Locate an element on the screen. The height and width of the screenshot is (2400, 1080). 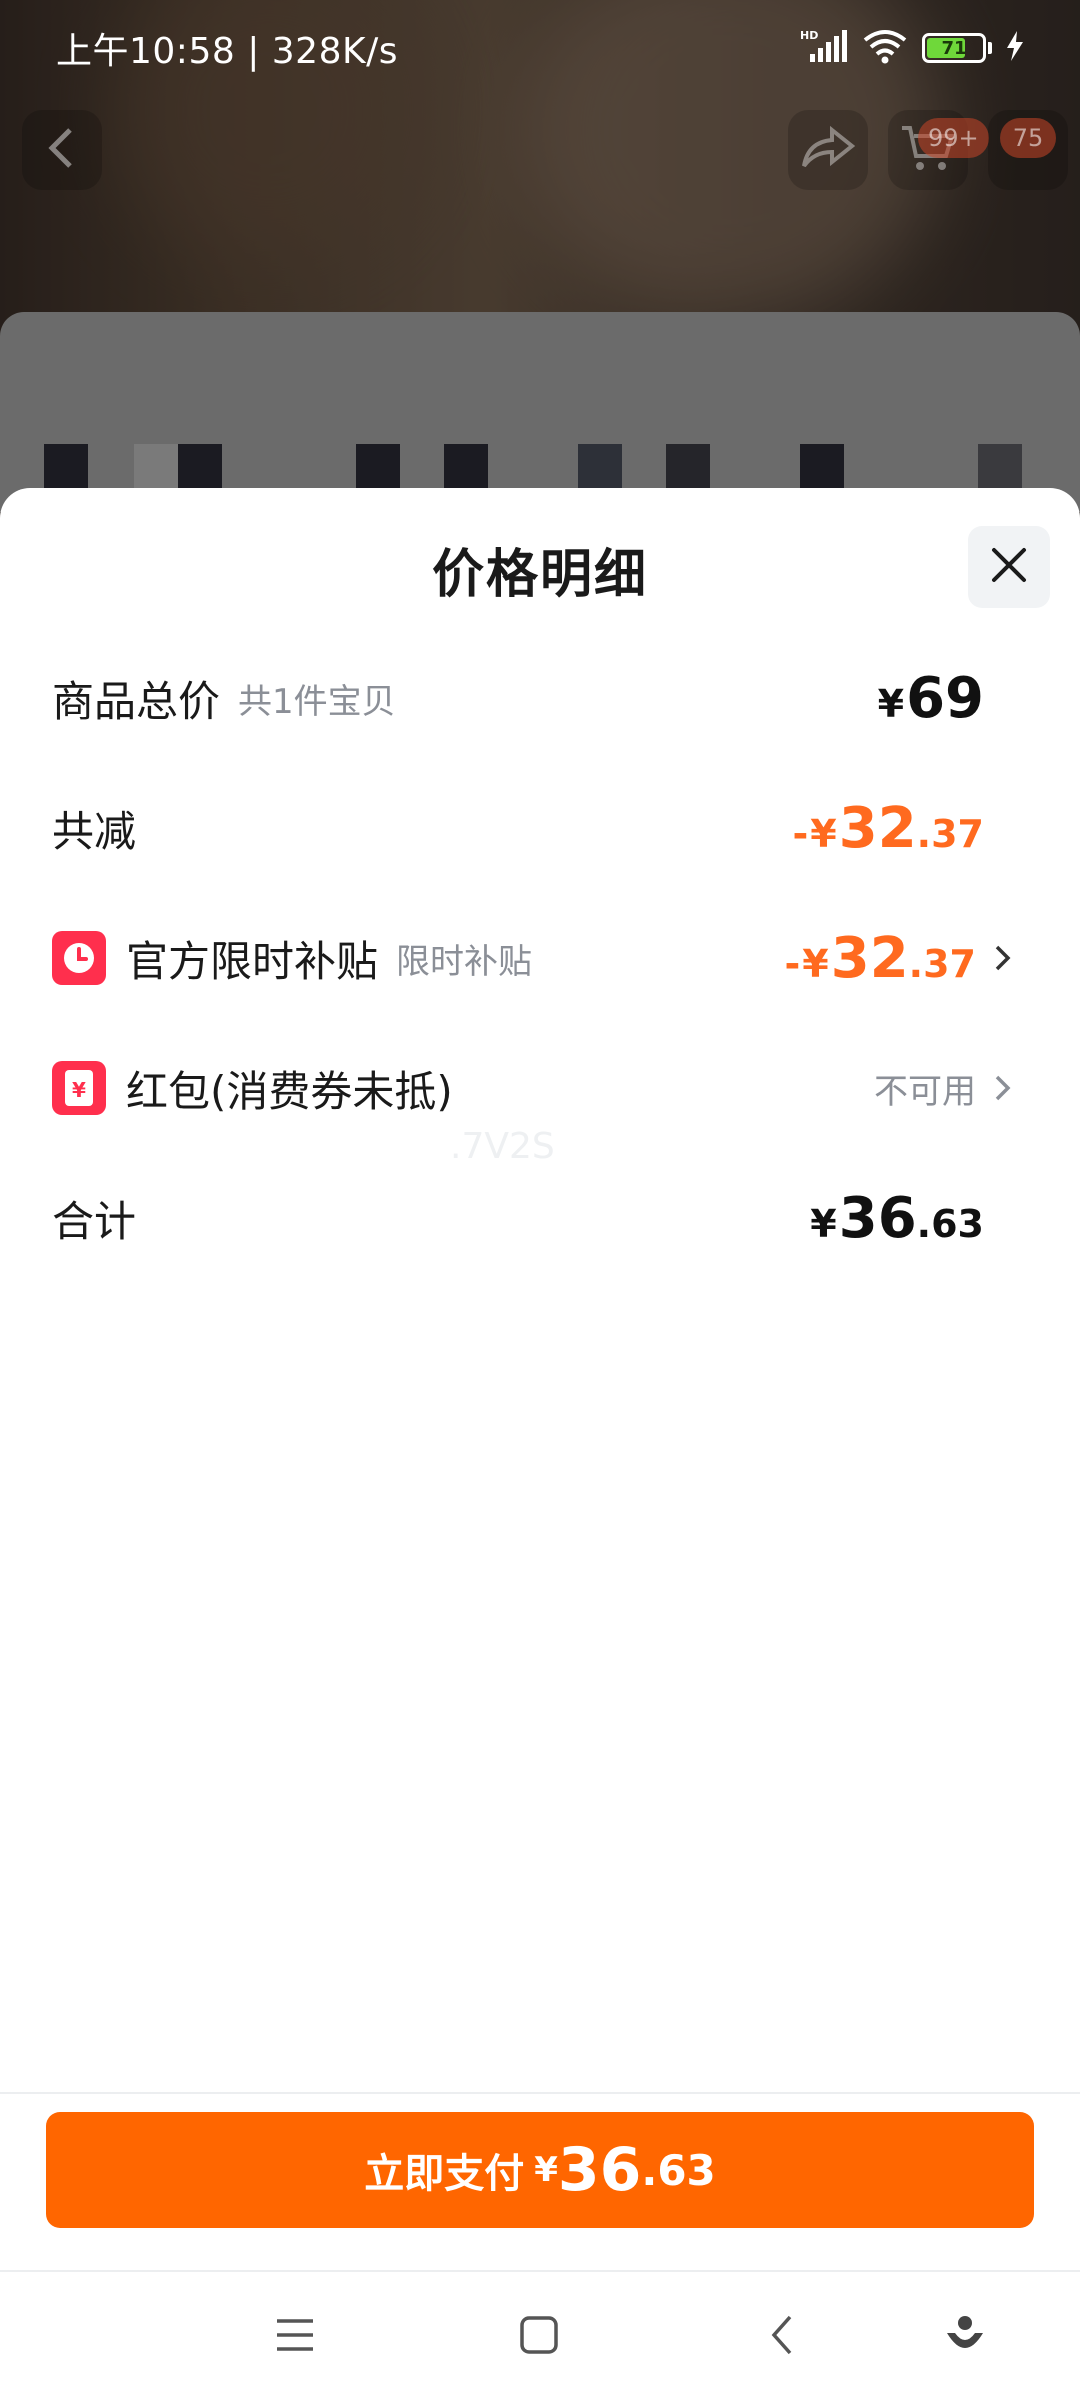
row-label: 共减 is located at coordinates (94, 831).